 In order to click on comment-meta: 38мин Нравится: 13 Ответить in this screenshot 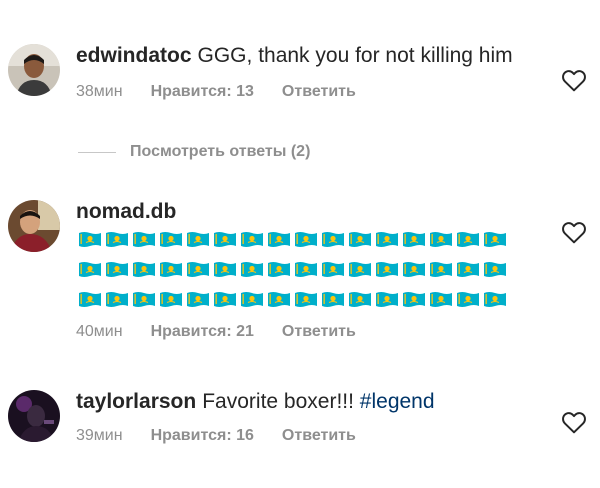, I will do `click(230, 92)`.